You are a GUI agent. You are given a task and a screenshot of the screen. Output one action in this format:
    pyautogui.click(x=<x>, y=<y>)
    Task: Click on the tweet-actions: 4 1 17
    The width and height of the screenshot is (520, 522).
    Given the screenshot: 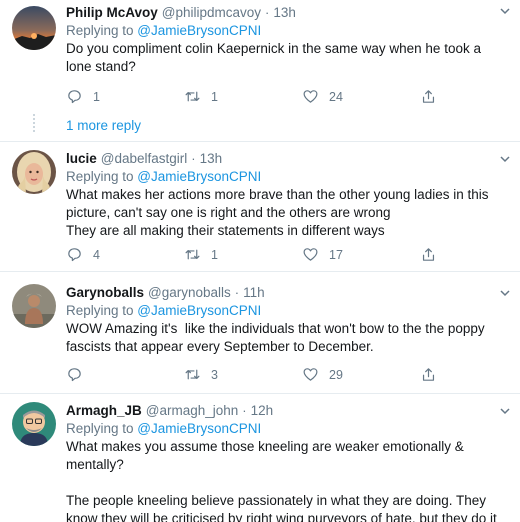 What is the action you would take?
    pyautogui.click(x=266, y=254)
    